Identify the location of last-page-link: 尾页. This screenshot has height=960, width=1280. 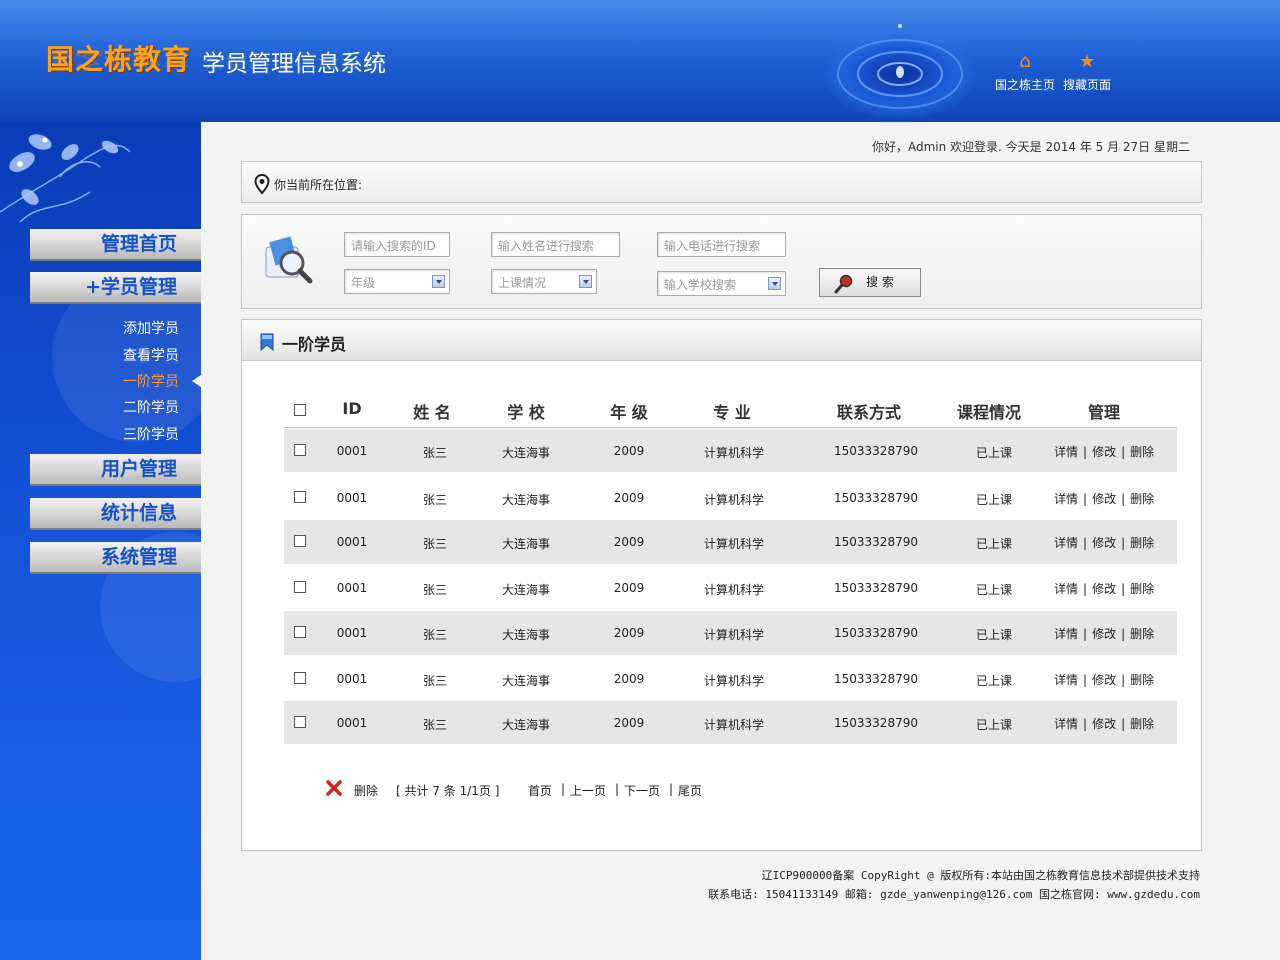
(690, 790).